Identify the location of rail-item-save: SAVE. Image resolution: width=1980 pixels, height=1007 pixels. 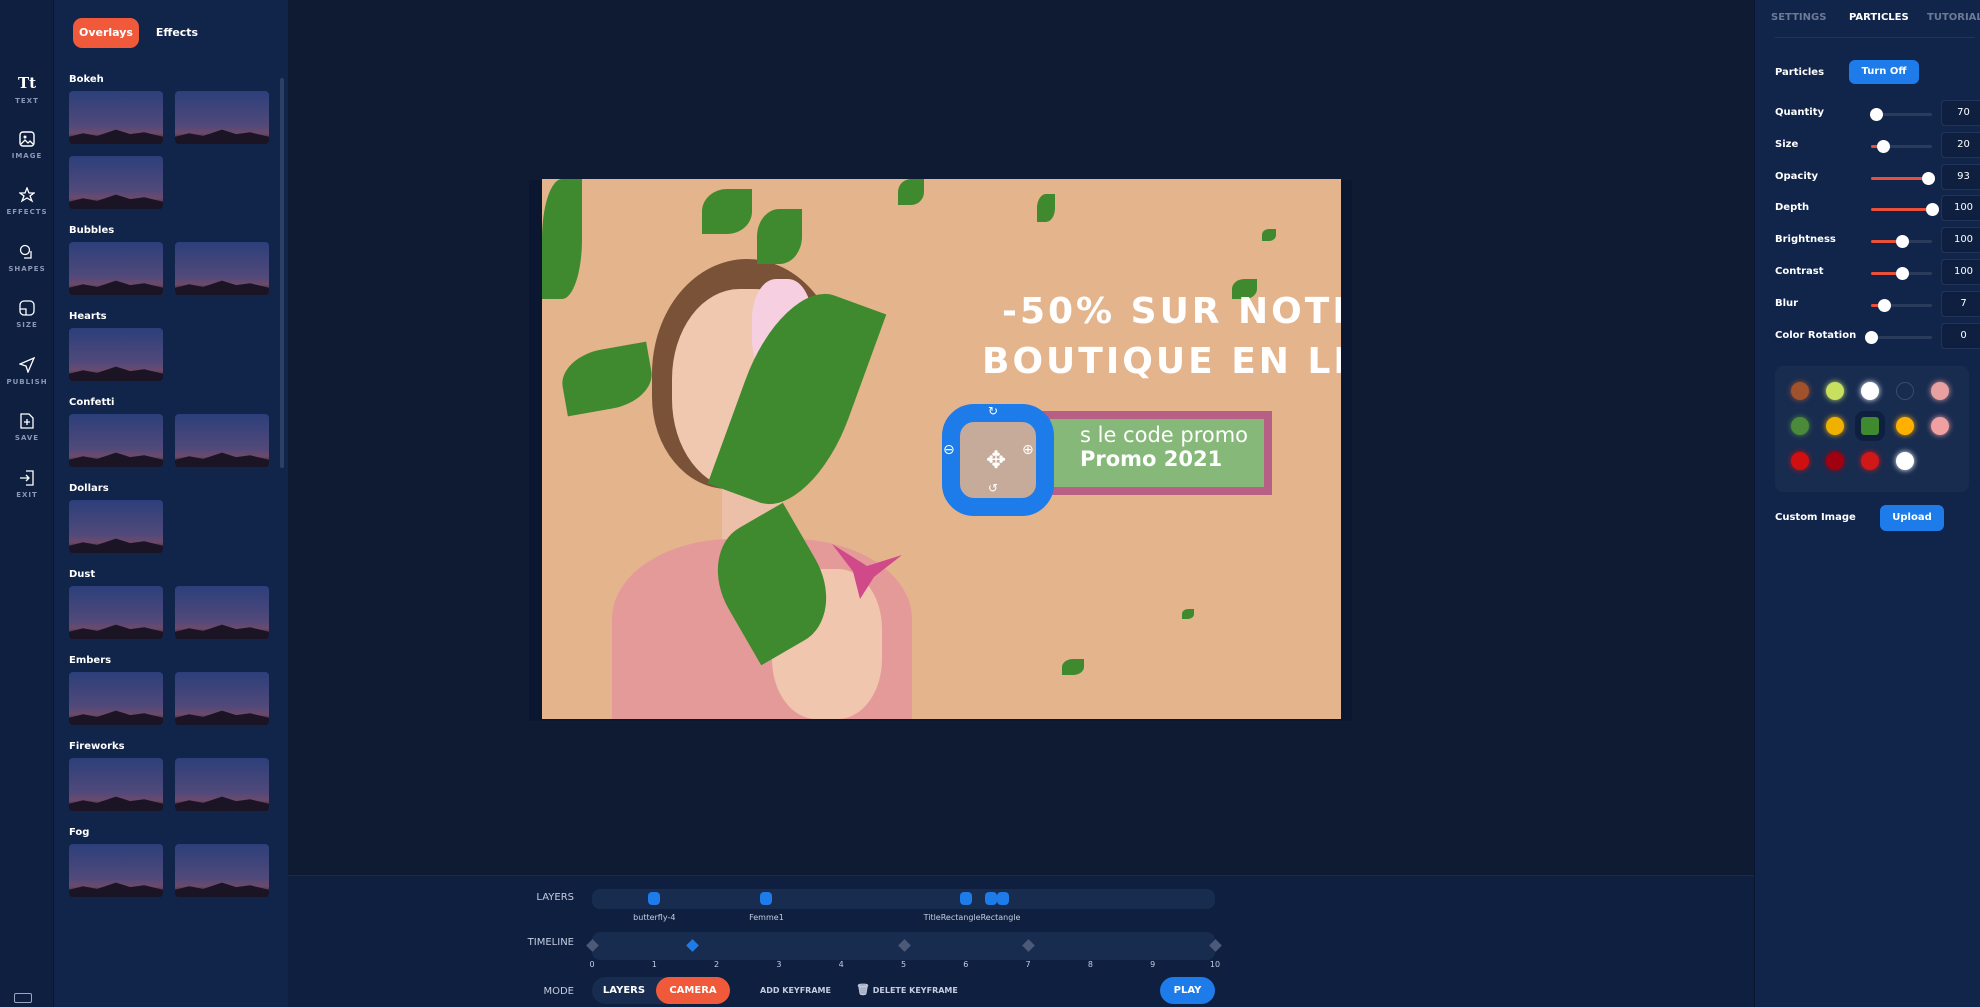
(27, 427).